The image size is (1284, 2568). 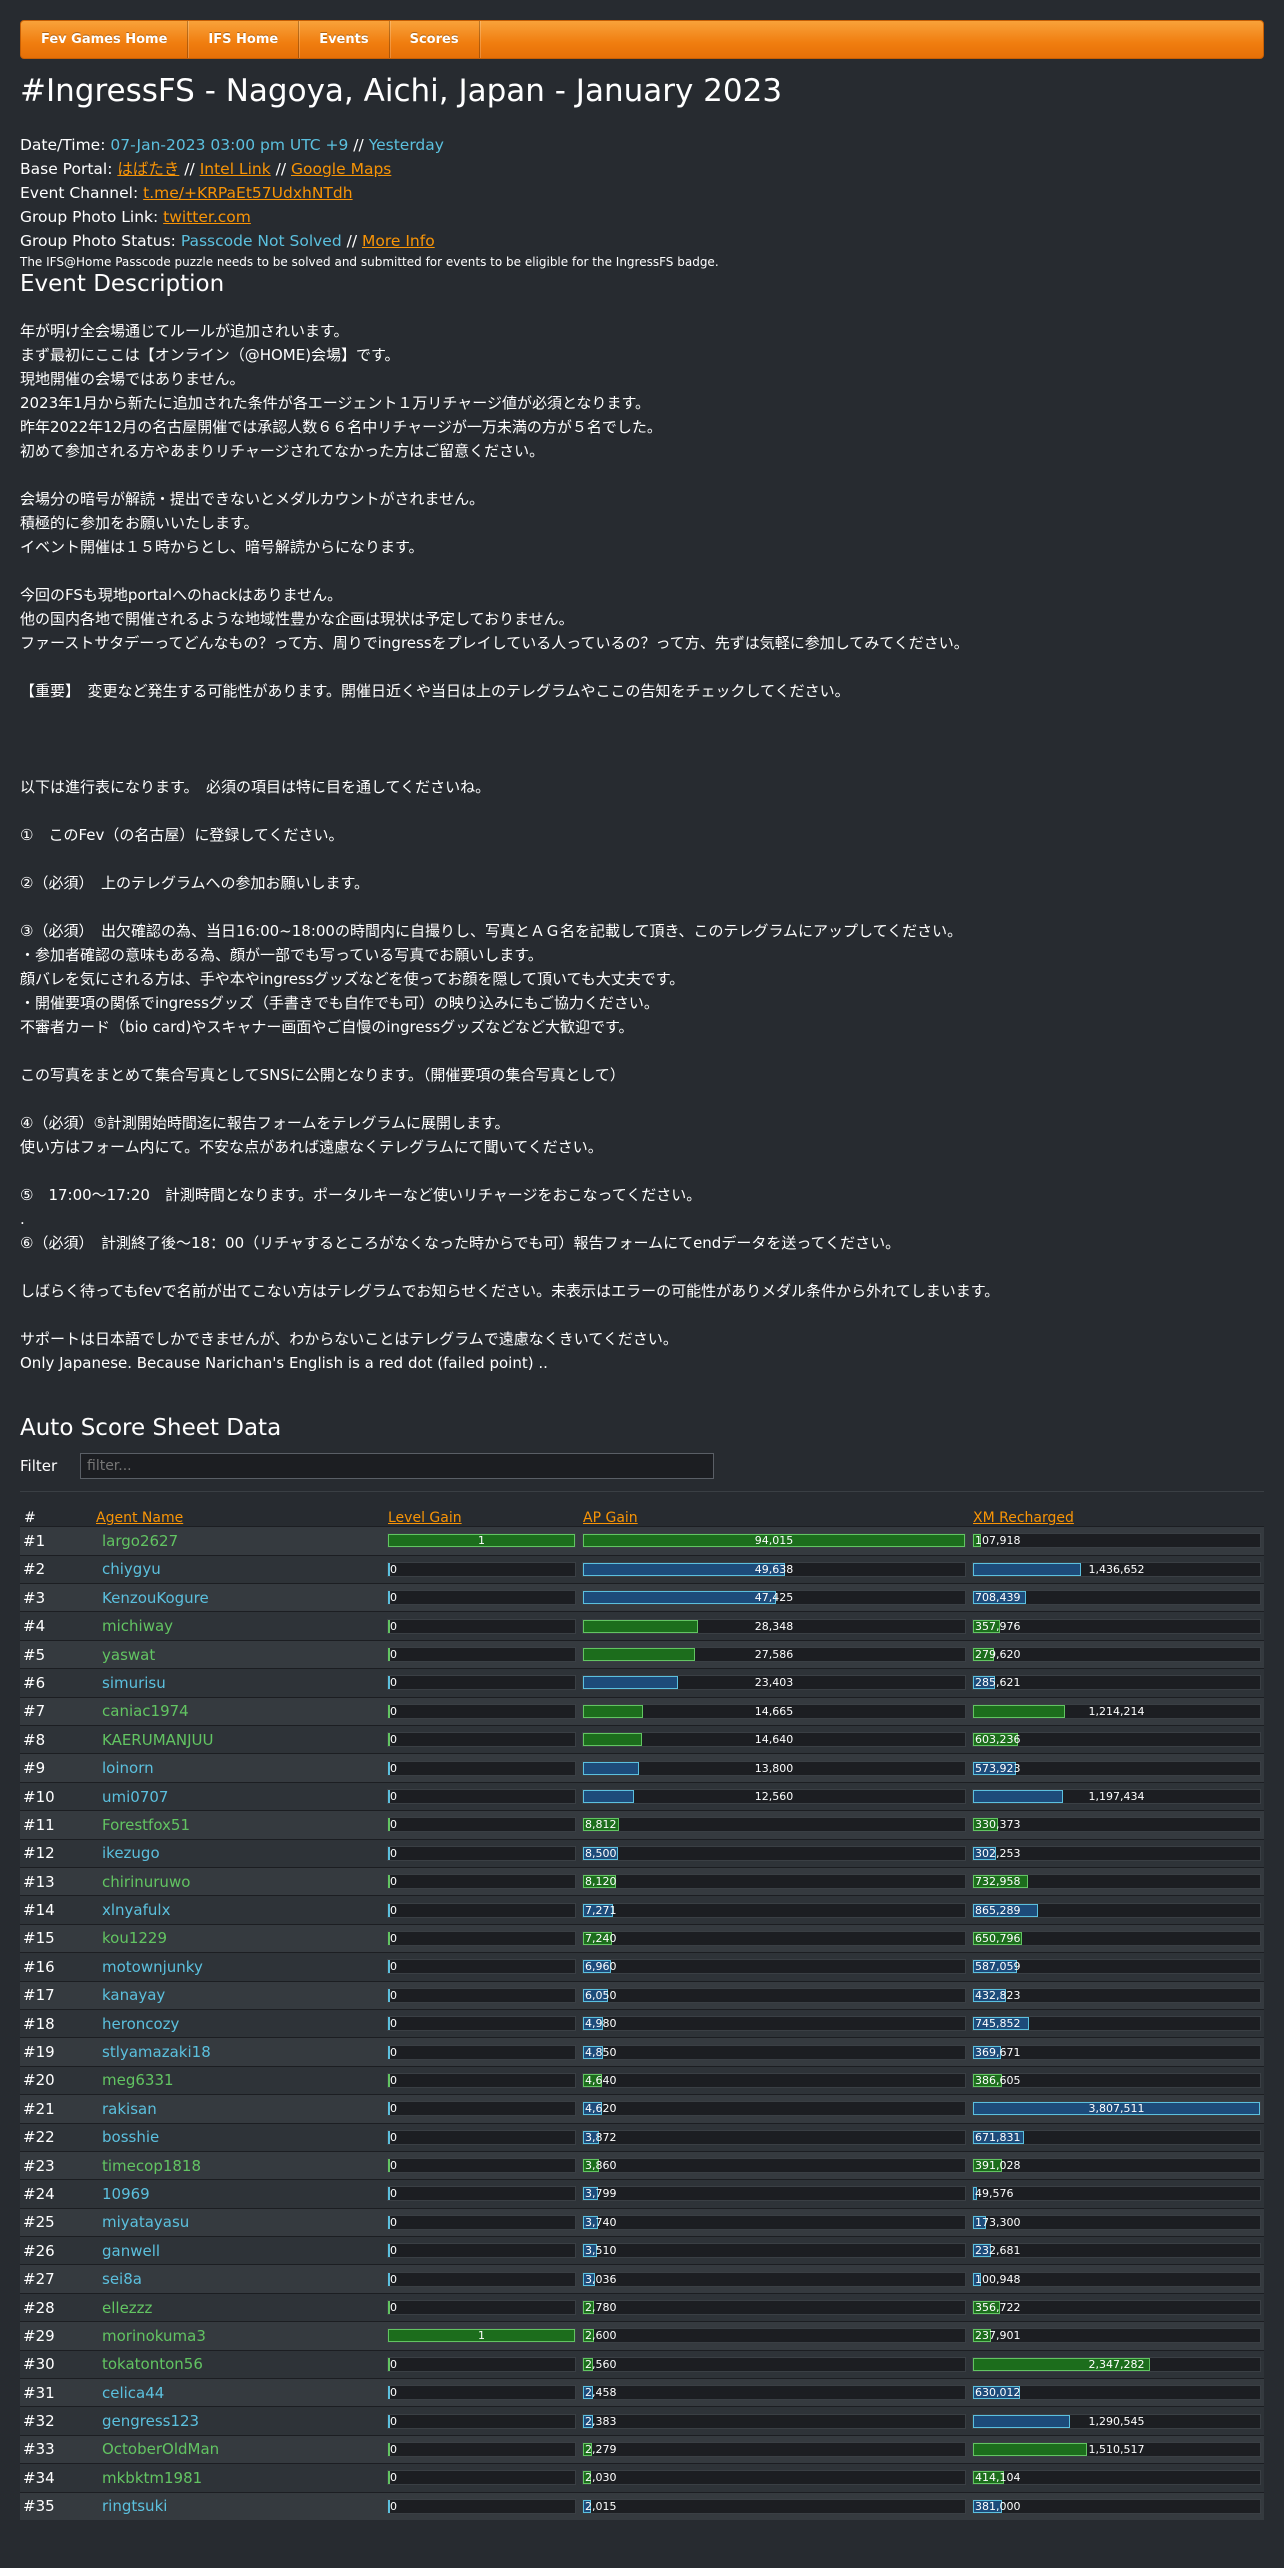 I want to click on agent-name-cell: tokatonton56, so click(x=238, y=2364).